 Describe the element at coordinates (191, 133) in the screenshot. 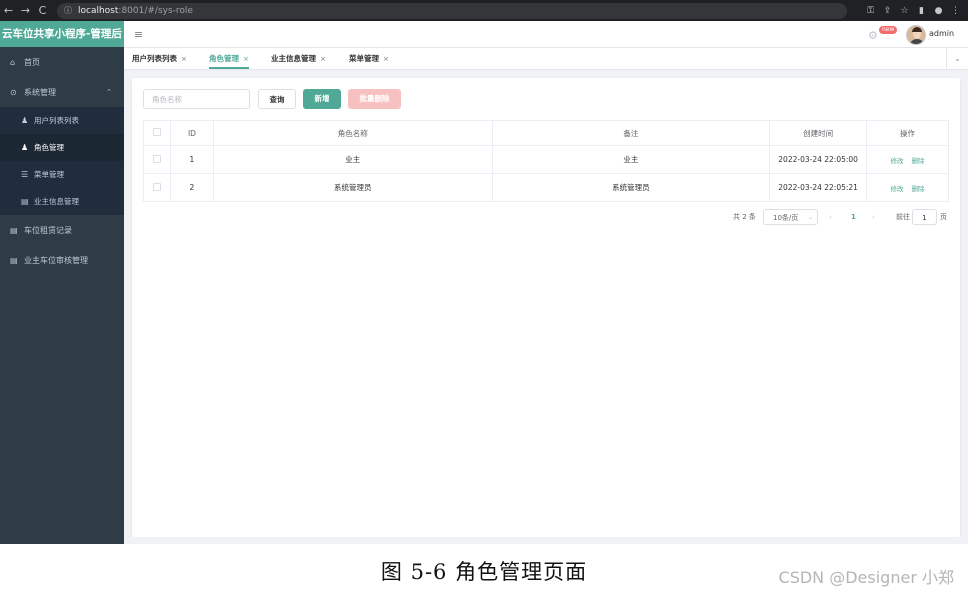

I see `column-header: ID` at that location.